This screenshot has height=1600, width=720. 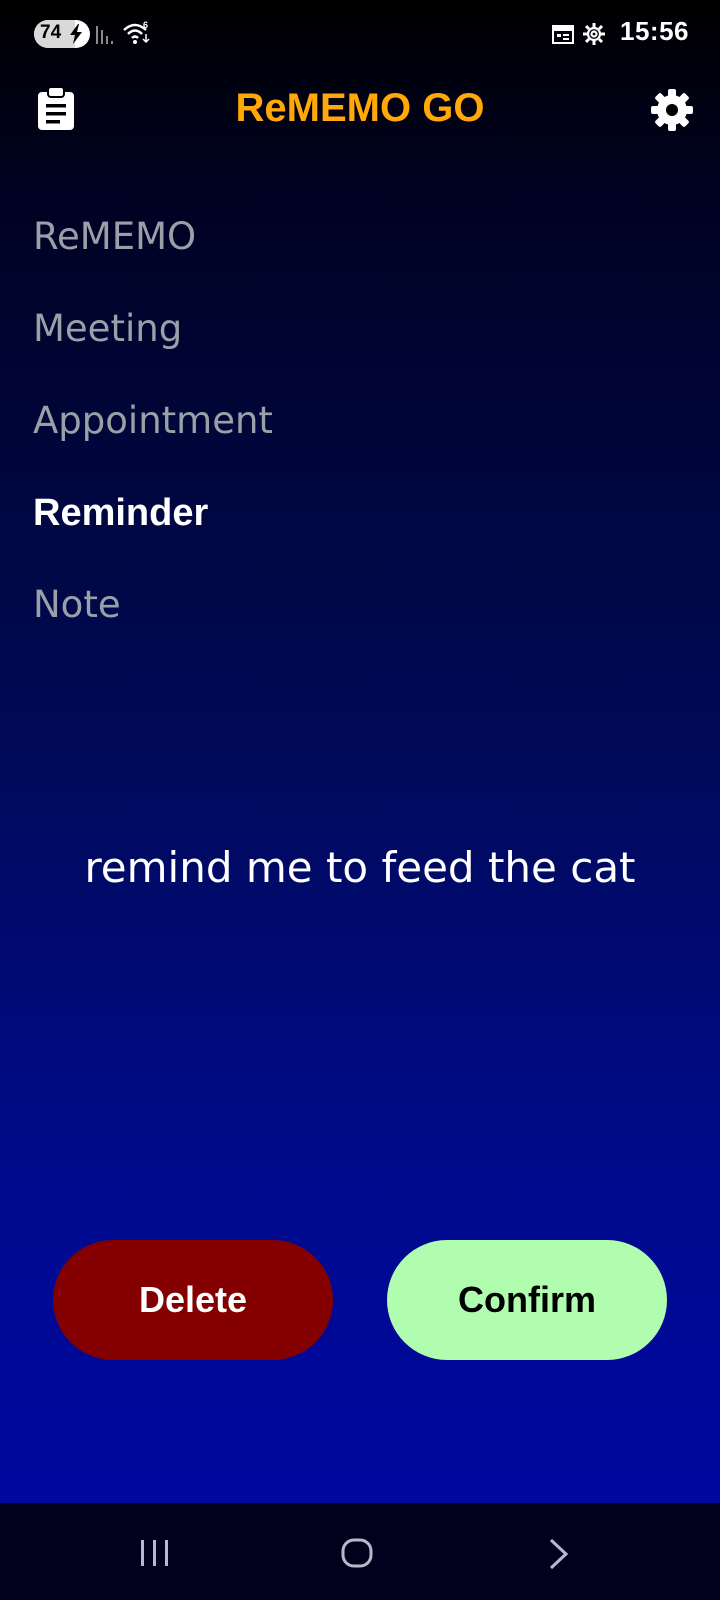 What do you see at coordinates (672, 110) in the screenshot?
I see `settings-gear-icon` at bounding box center [672, 110].